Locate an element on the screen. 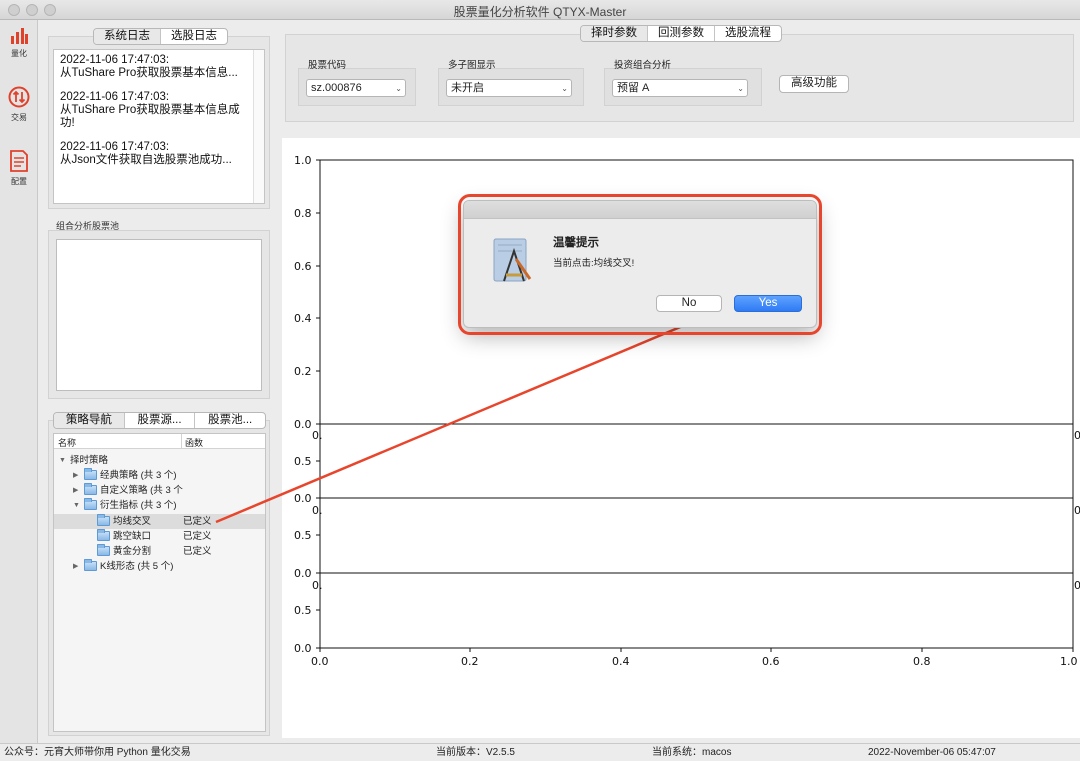 The width and height of the screenshot is (1080, 761). log-tabs: 系统日志 选股日志 is located at coordinates (160, 36).